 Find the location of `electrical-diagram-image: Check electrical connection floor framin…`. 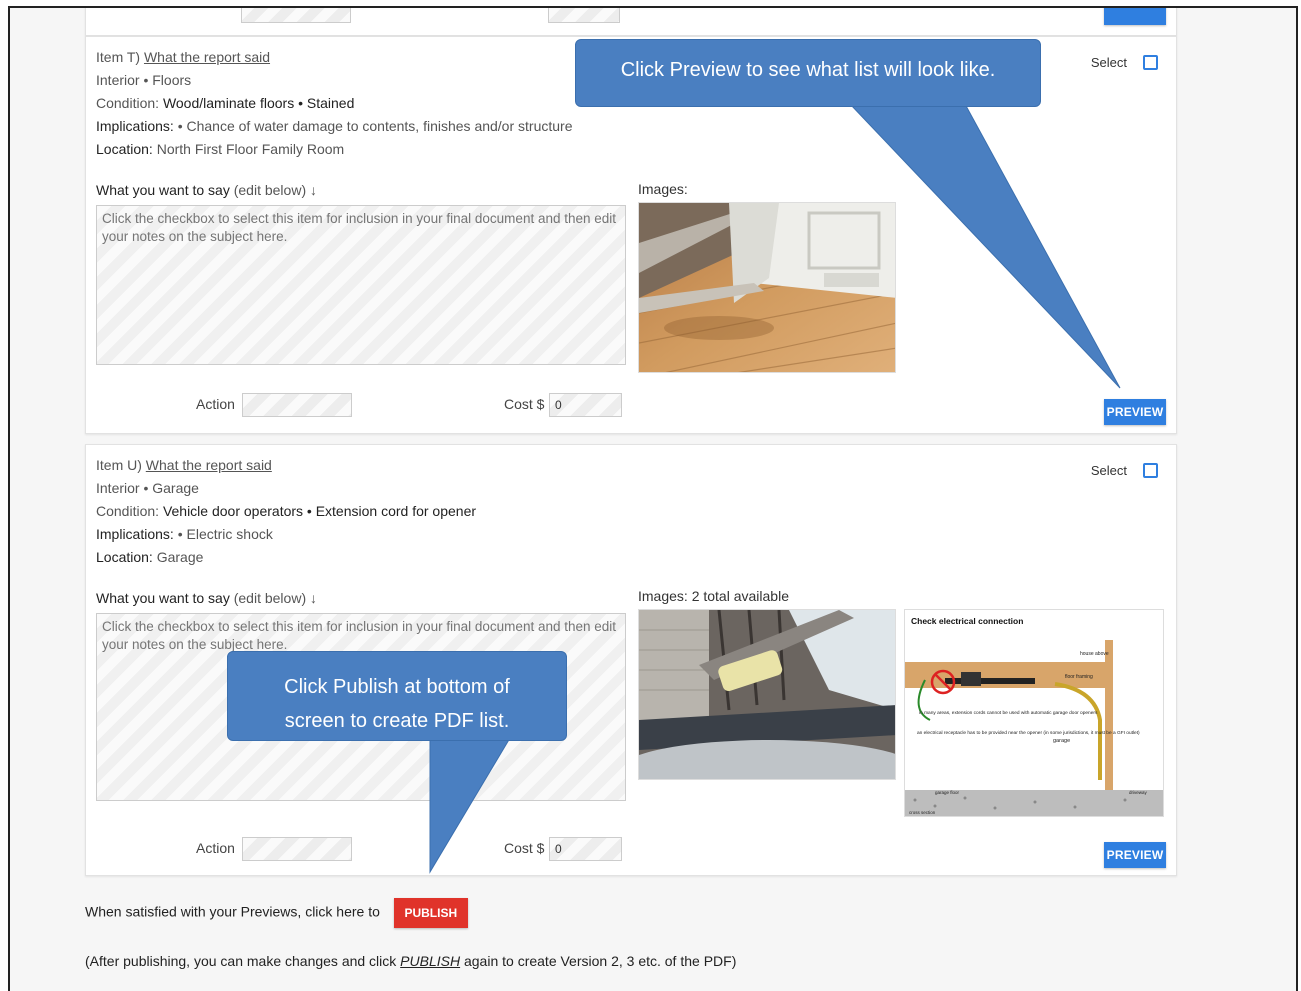

electrical-diagram-image: Check electrical connection floor framin… is located at coordinates (1034, 713).